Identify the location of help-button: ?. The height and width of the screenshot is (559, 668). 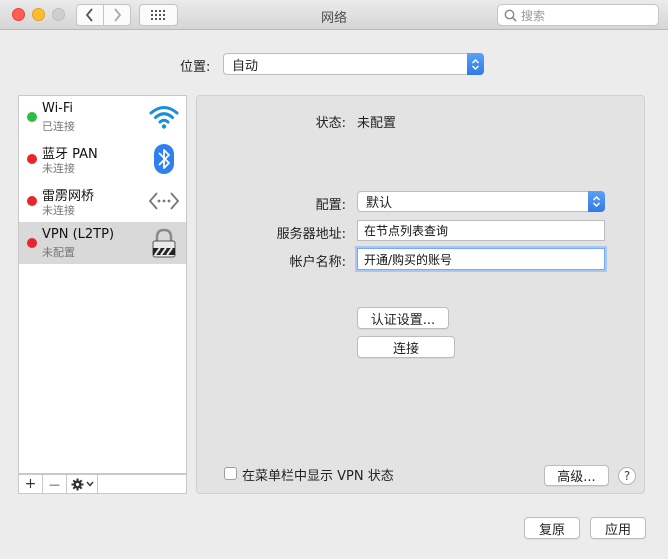
(627, 476).